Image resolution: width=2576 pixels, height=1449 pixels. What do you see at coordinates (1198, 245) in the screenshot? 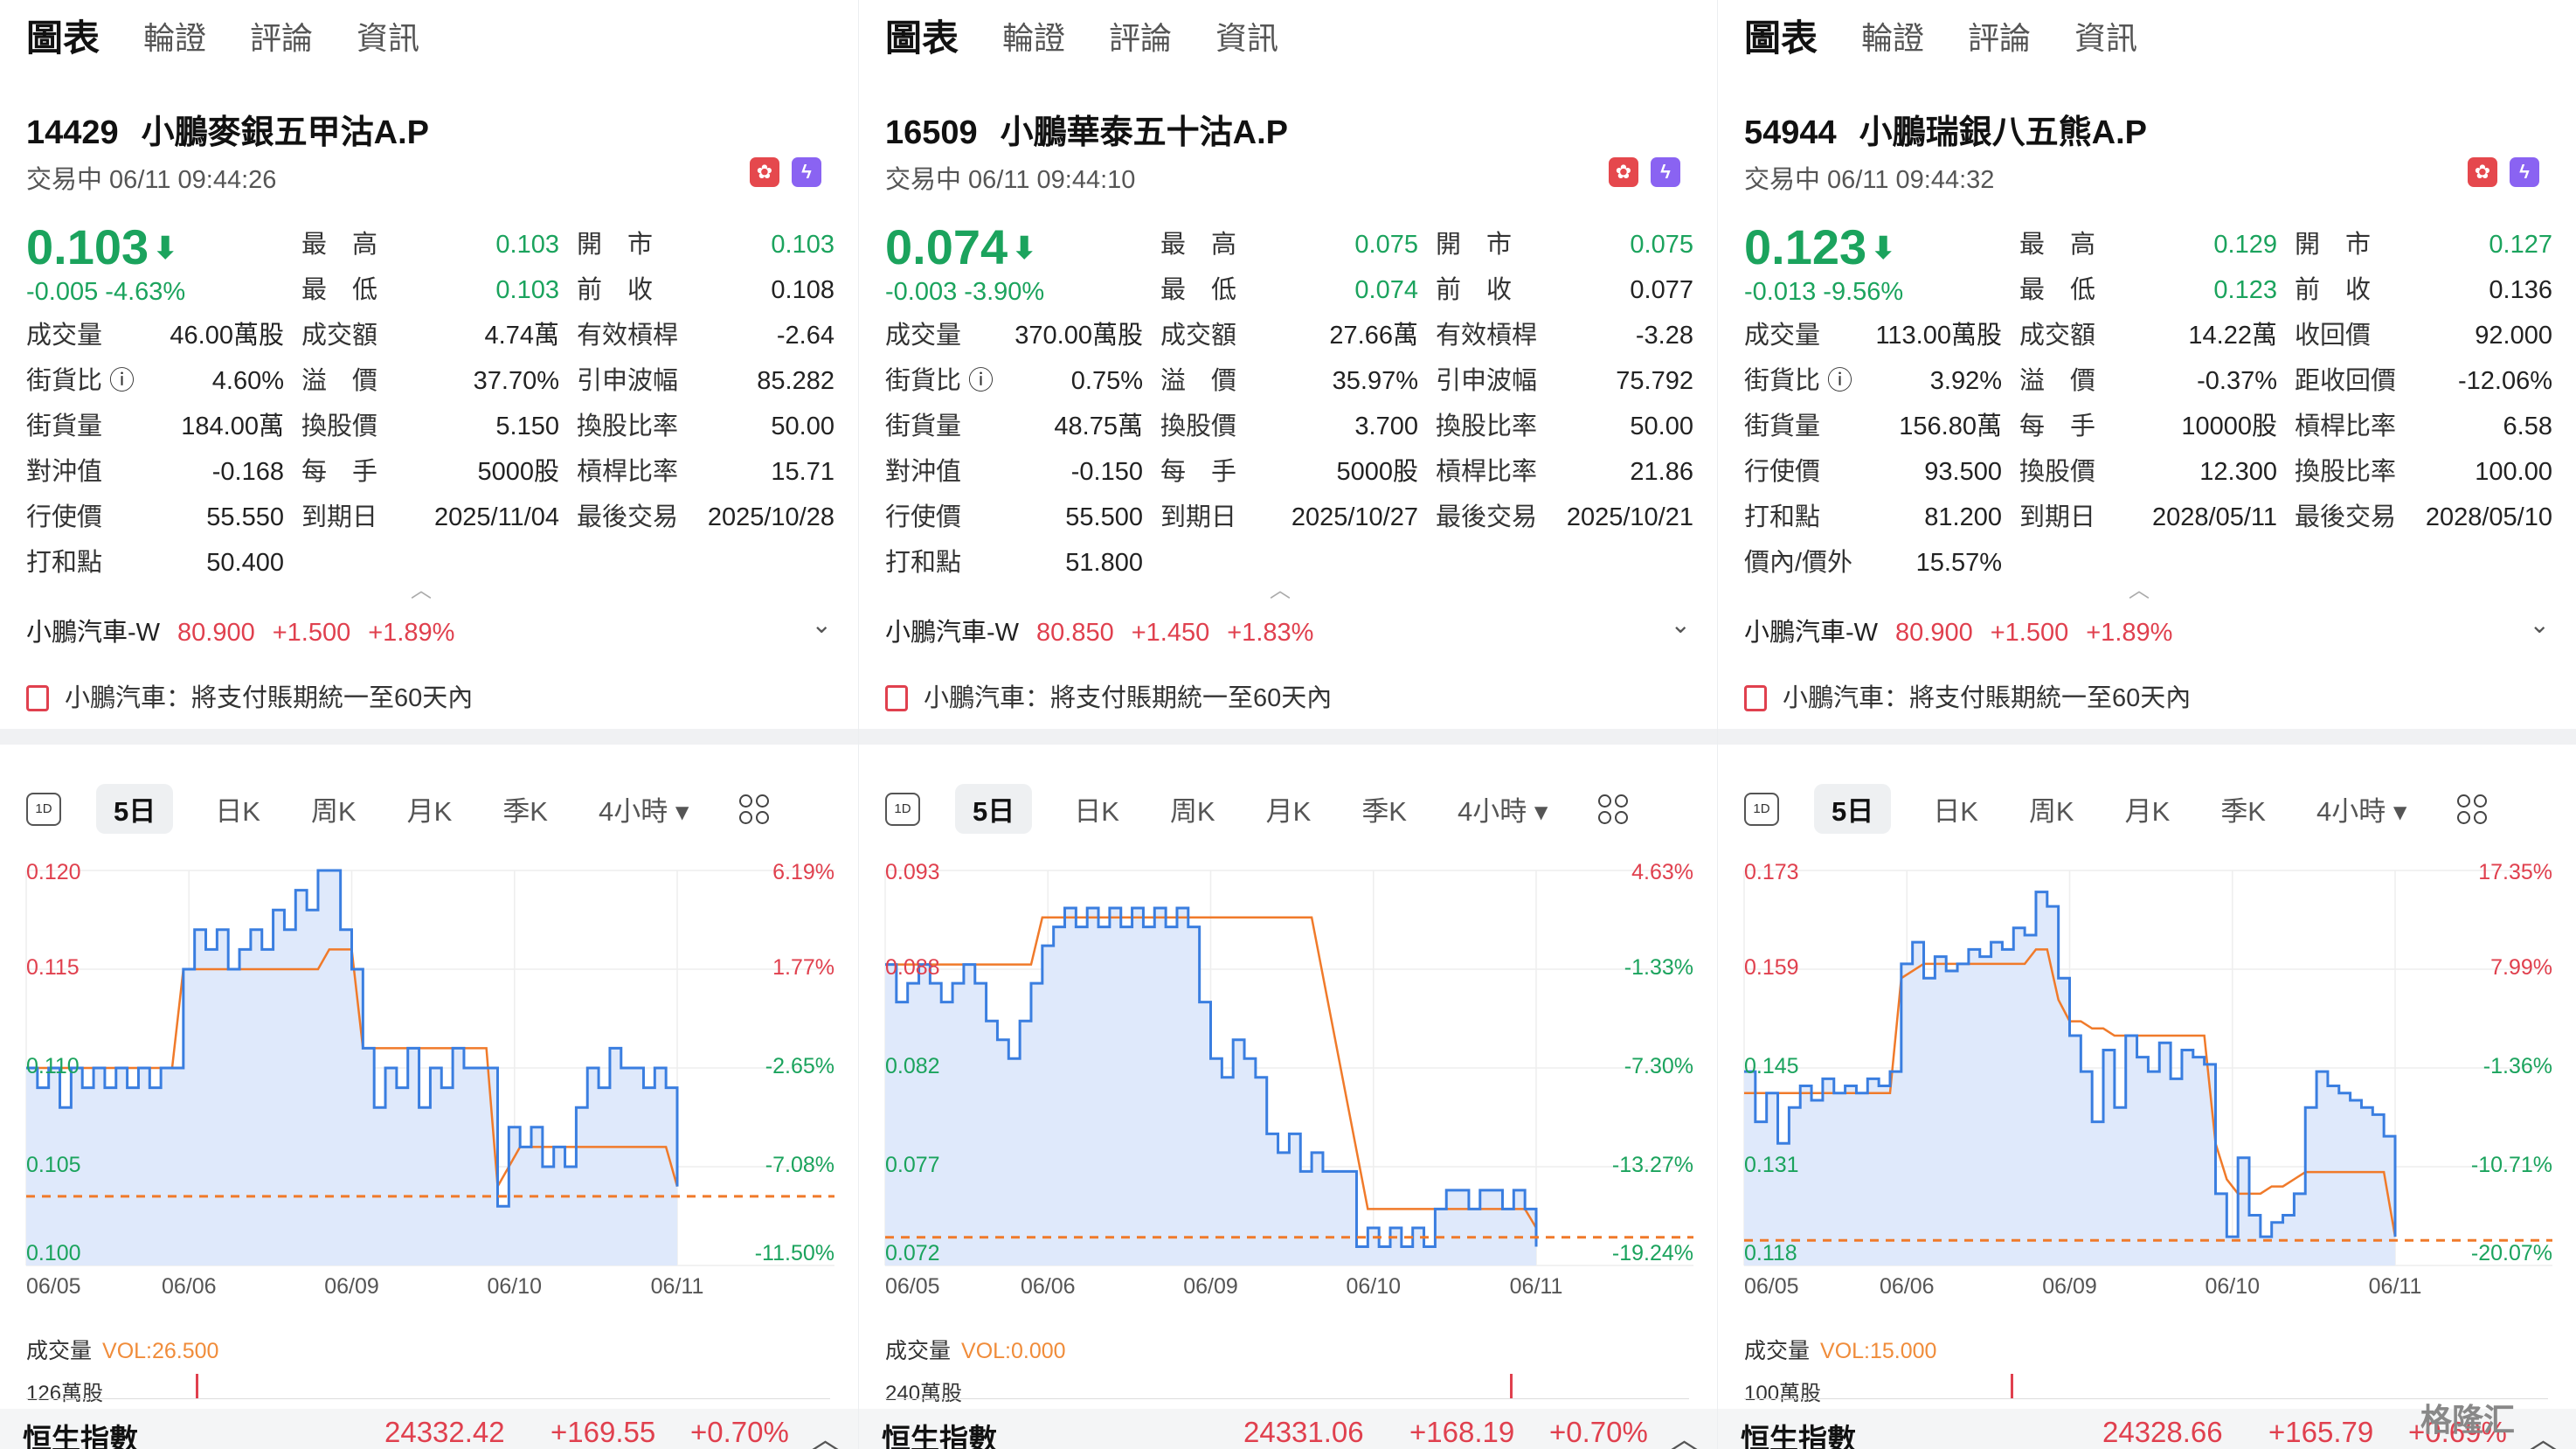
I see `stat-label: 最 高` at bounding box center [1198, 245].